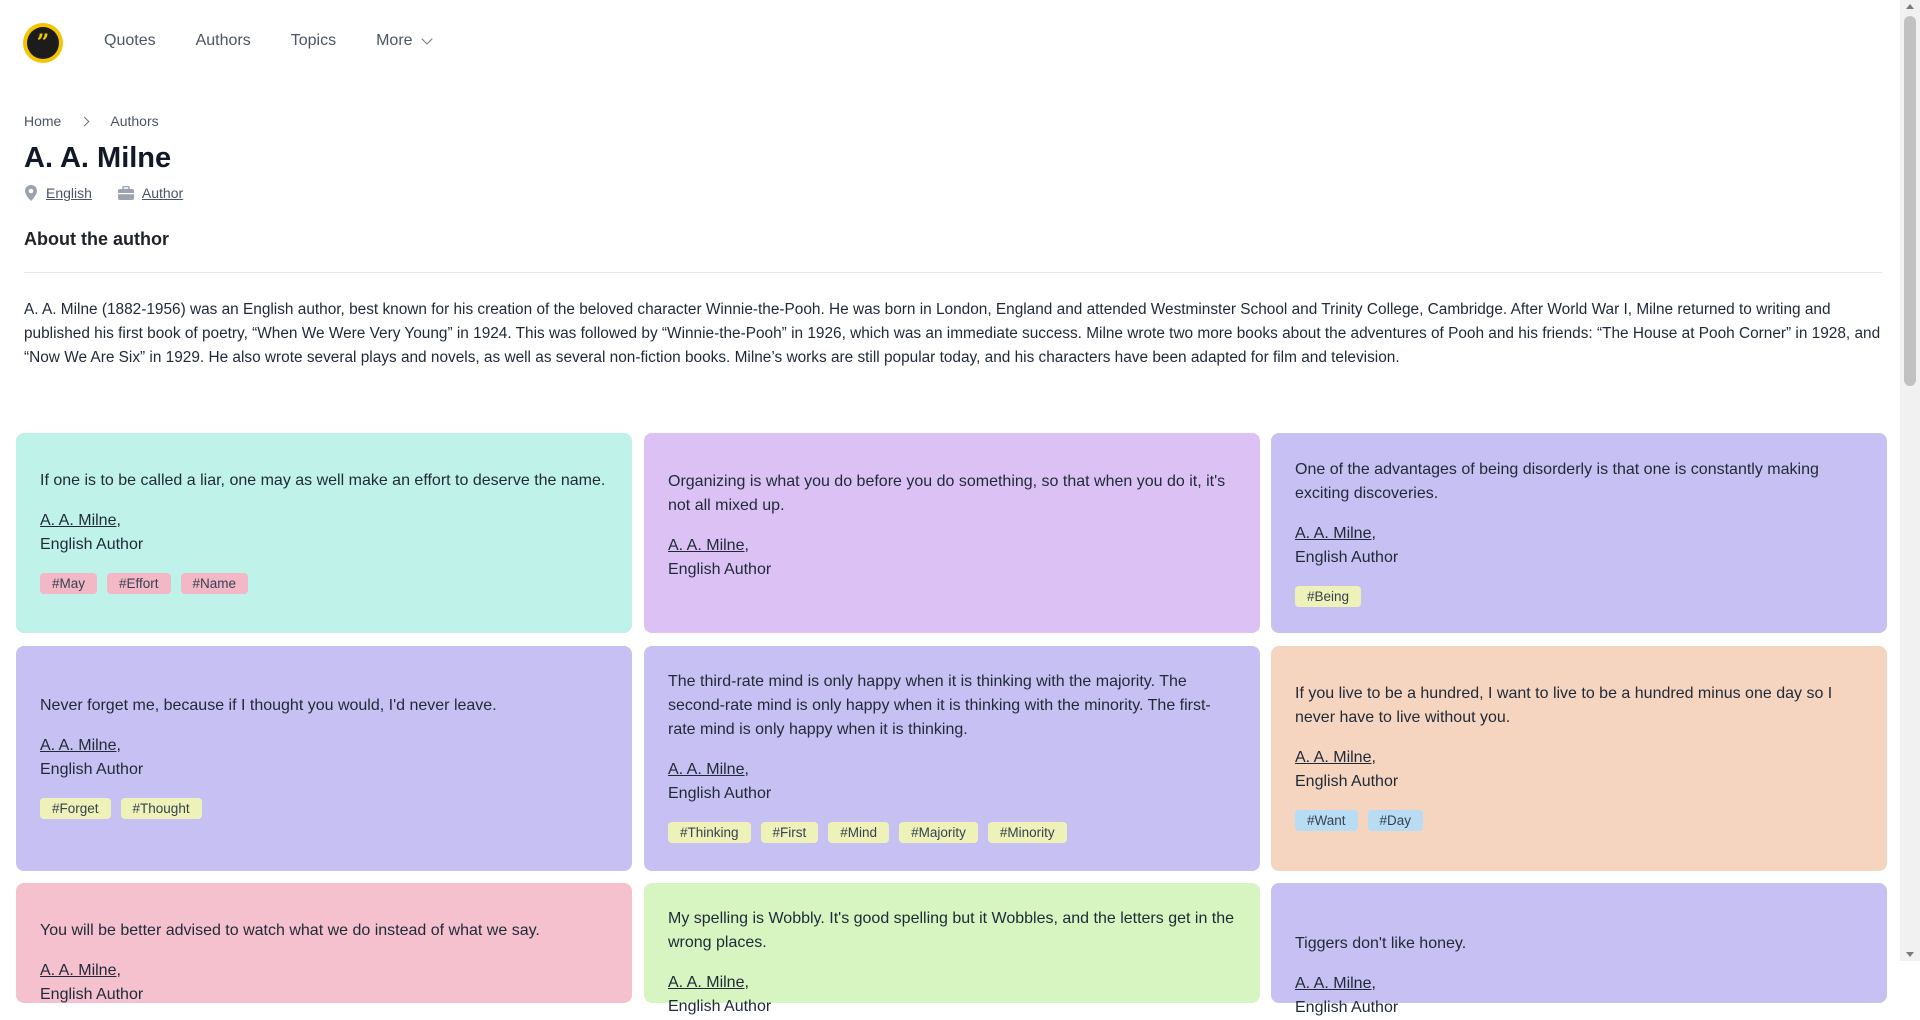 The height and width of the screenshot is (1020, 1920). Describe the element at coordinates (324, 808) in the screenshot. I see `tag-list: #Forget #Thought` at that location.